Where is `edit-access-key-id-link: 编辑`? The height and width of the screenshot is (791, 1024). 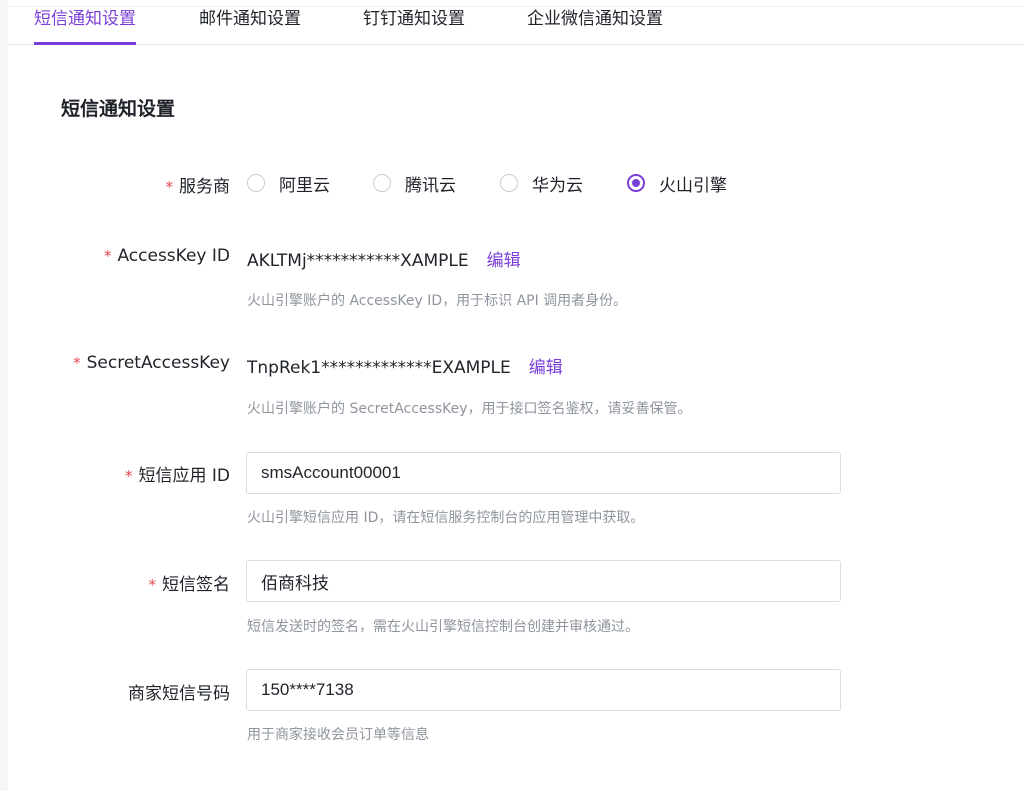
edit-access-key-id-link: 编辑 is located at coordinates (504, 261).